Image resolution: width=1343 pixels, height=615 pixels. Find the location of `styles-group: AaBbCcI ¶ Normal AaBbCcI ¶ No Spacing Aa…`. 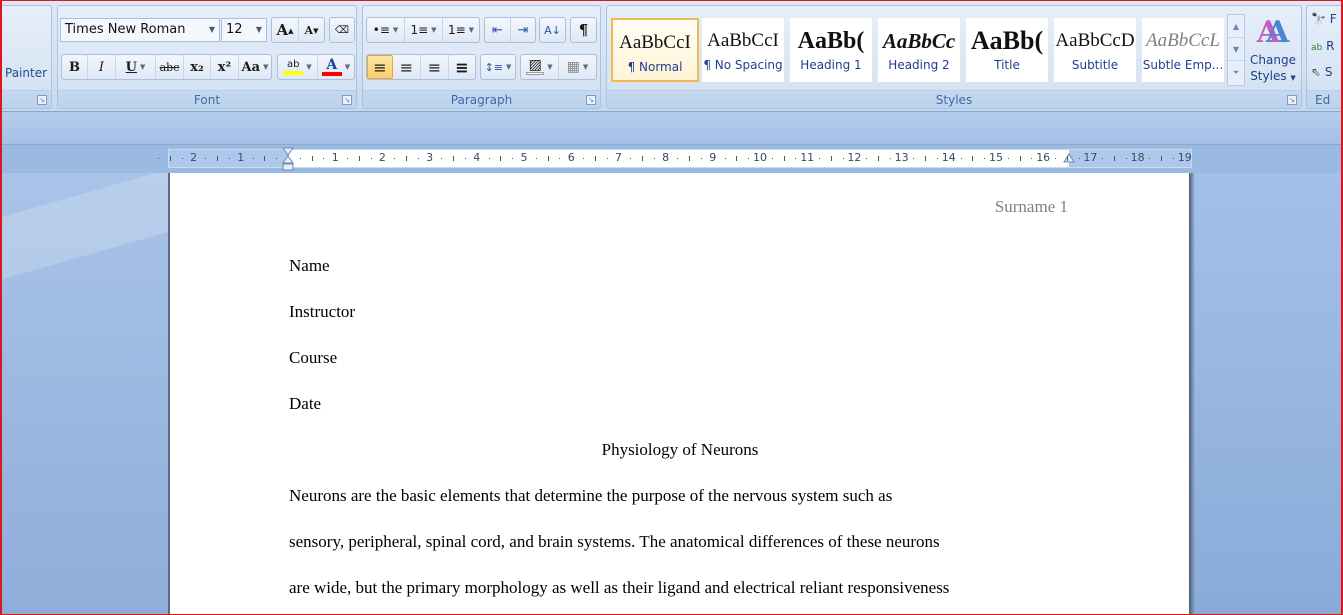

styles-group: AaBbCcI ¶ Normal AaBbCcI ¶ No Spacing Aa… is located at coordinates (954, 57).